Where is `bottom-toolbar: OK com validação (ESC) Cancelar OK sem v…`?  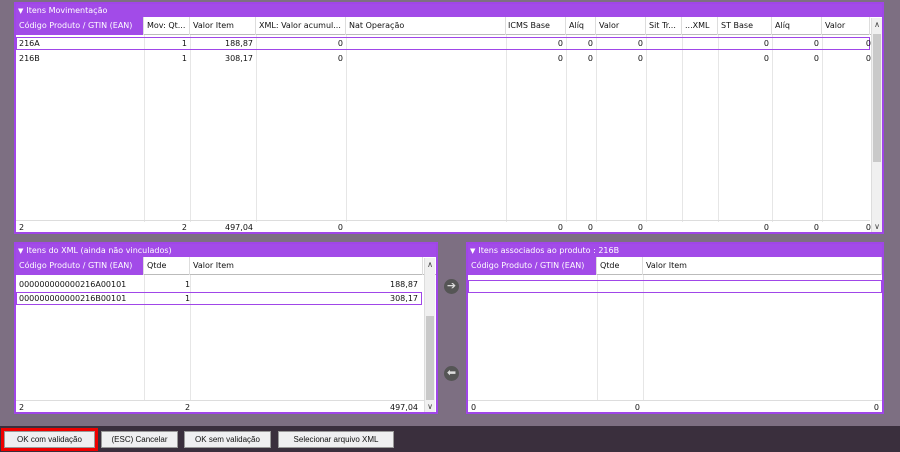
bottom-toolbar: OK com validação (ESC) Cancelar OK sem v… is located at coordinates (450, 439).